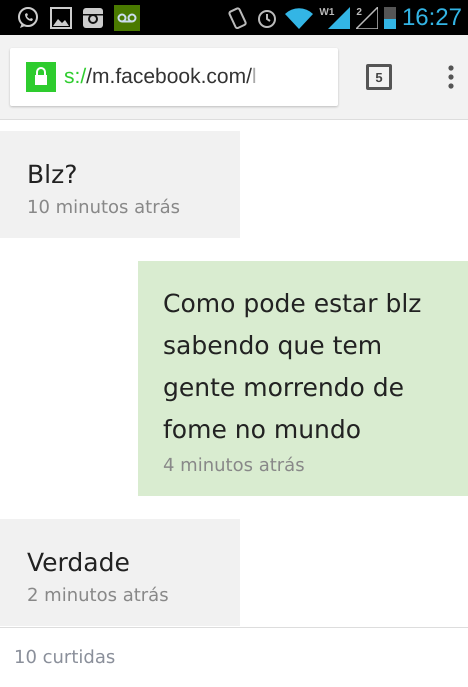  What do you see at coordinates (52, 175) in the screenshot?
I see `message-text: Blz?` at bounding box center [52, 175].